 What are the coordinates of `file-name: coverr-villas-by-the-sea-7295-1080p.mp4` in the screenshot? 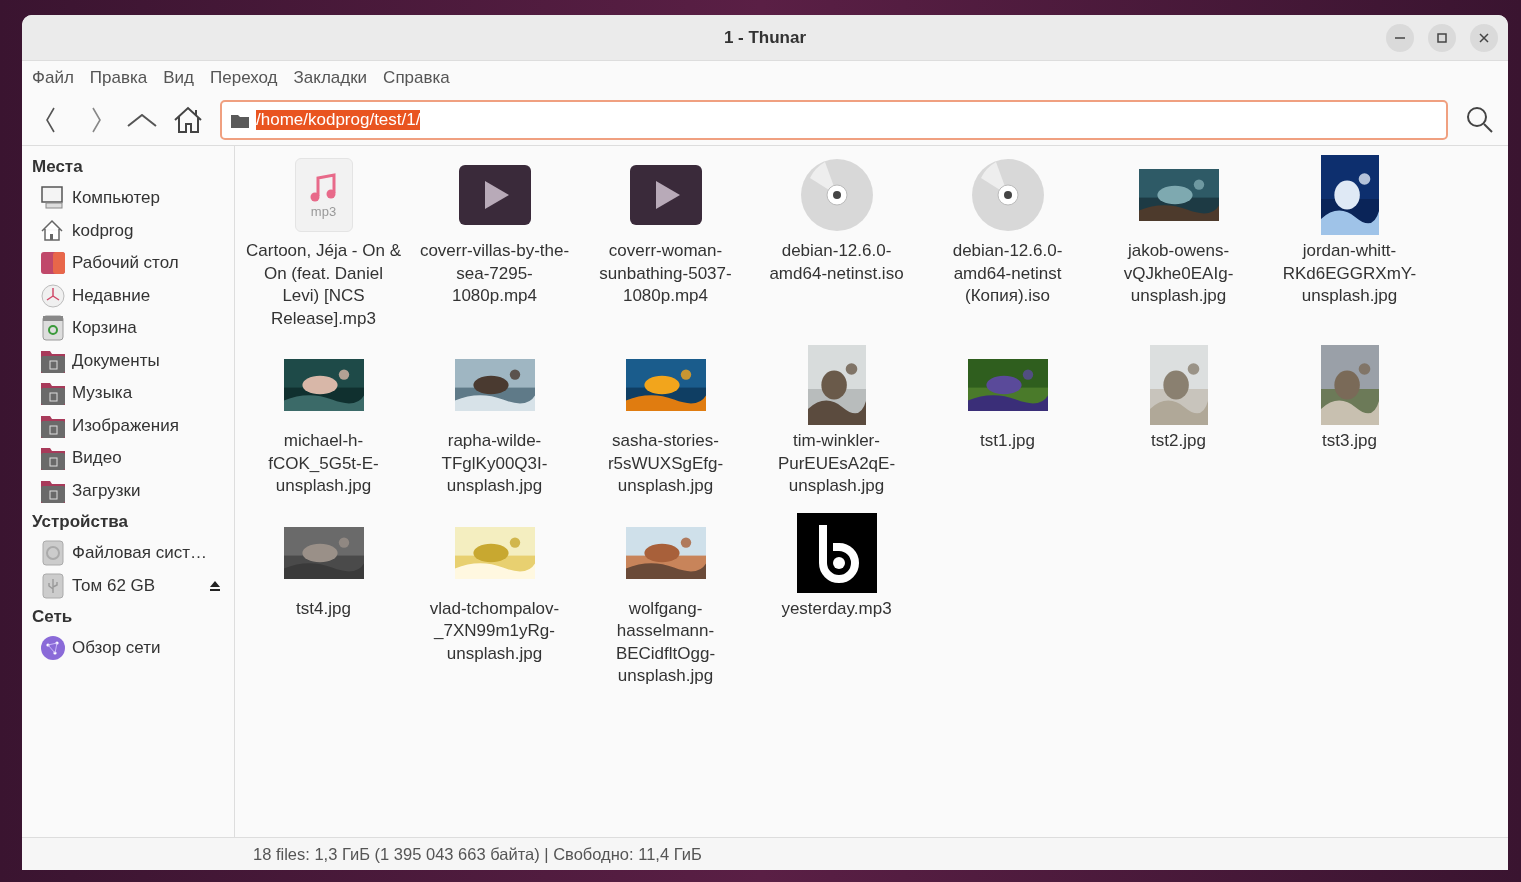 It's located at (494, 273).